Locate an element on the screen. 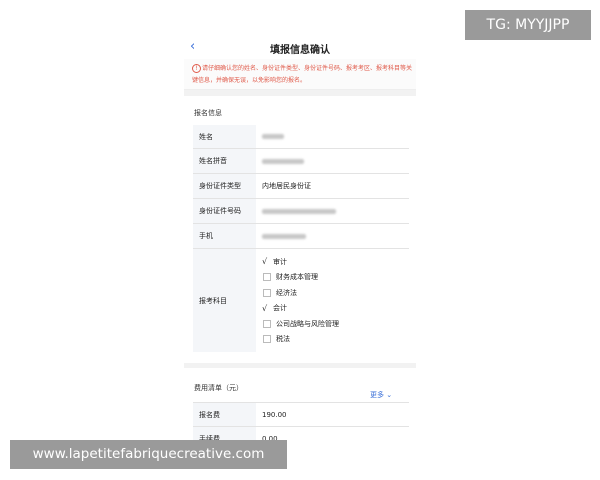 The height and width of the screenshot is (480, 600). table-row: 姓名 is located at coordinates (301, 137).